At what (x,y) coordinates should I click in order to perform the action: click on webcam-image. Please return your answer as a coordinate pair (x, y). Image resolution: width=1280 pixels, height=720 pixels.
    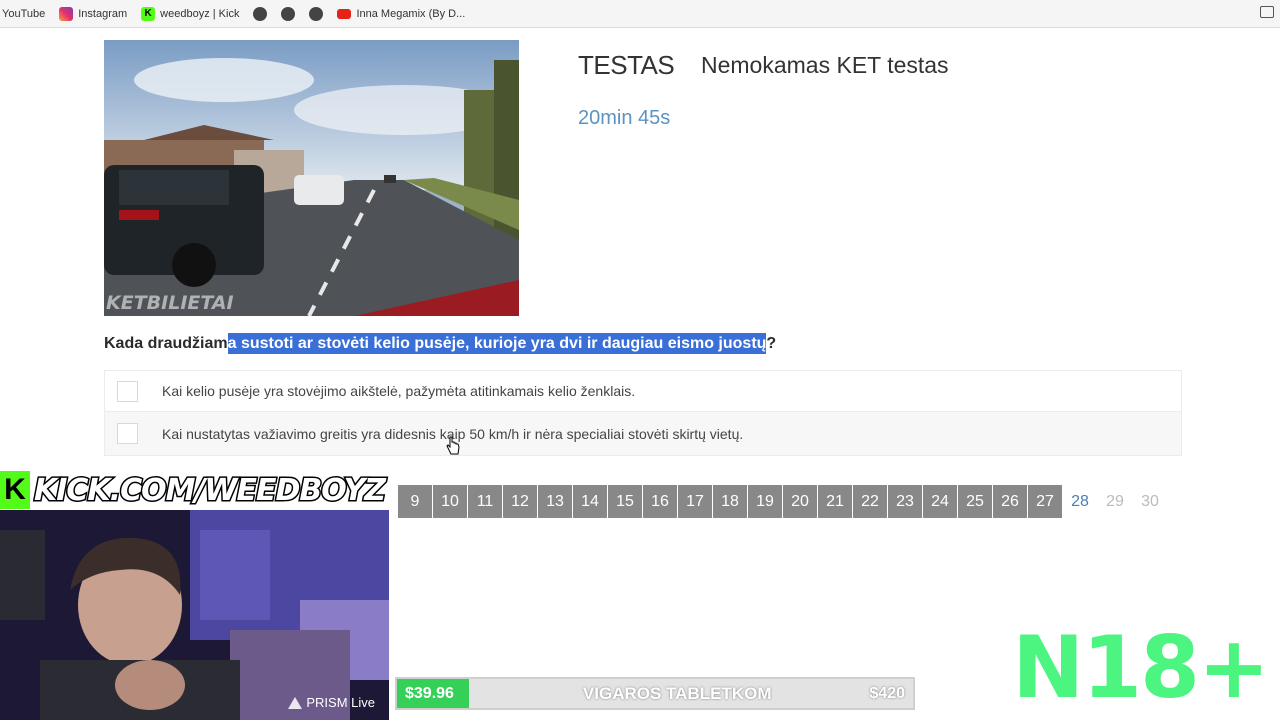
    Looking at the image, I should click on (194, 615).